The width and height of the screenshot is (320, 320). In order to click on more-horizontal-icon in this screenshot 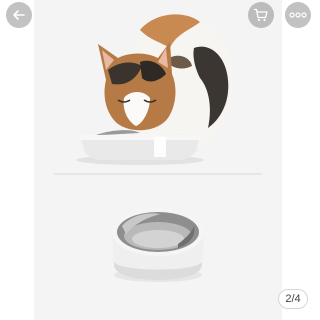, I will do `click(298, 15)`.